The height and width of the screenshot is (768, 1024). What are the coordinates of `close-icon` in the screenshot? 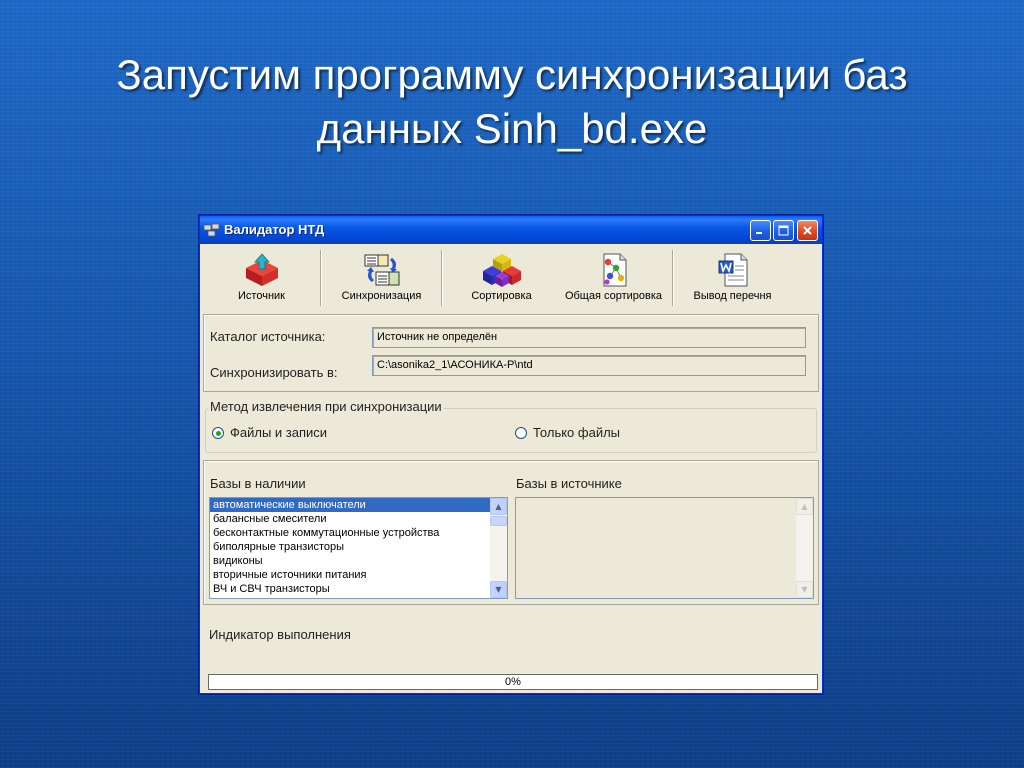 It's located at (807, 230).